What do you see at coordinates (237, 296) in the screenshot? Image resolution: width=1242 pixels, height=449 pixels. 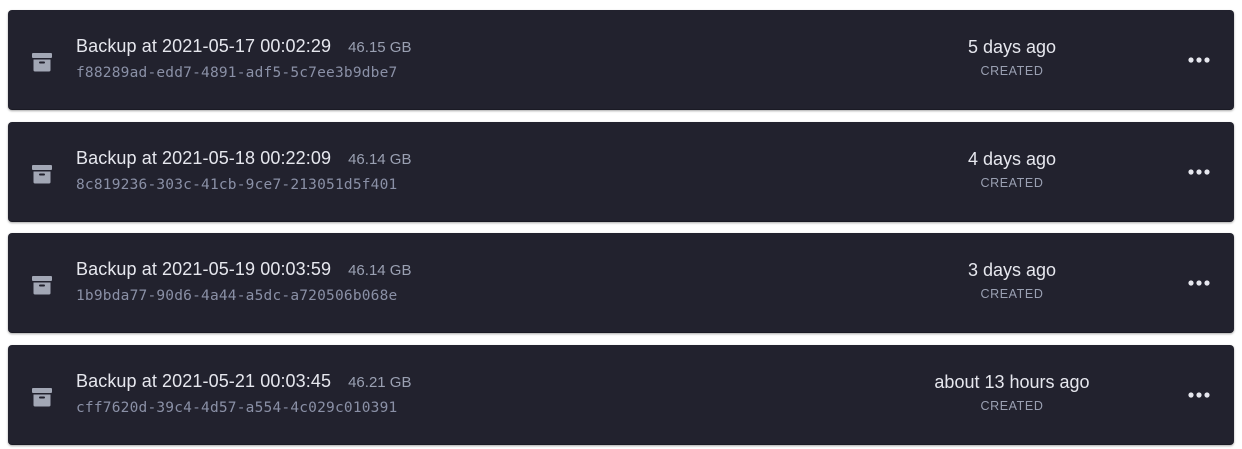 I see `backup-uuid: 1b9bda77-90d6-4a44-a5dc-a720506b068e` at bounding box center [237, 296].